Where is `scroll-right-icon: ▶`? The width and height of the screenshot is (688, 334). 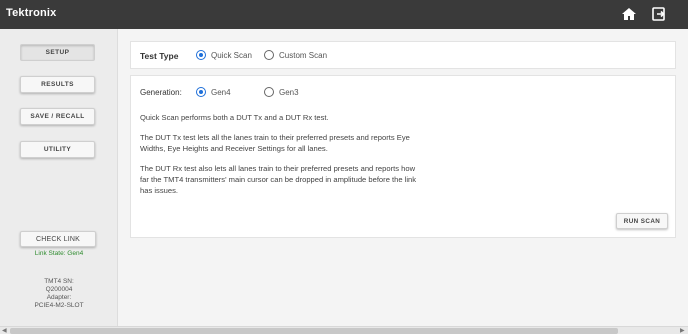 scroll-right-icon: ▶ is located at coordinates (682, 330).